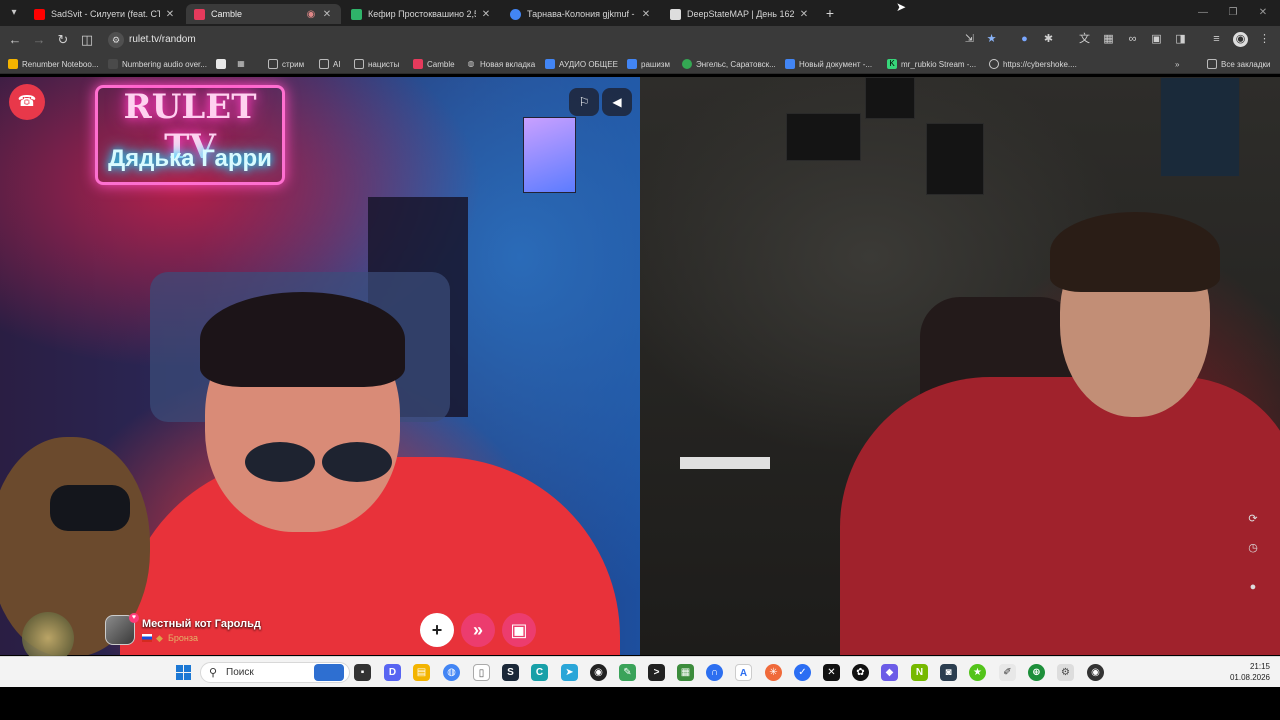 The width and height of the screenshot is (1280, 720). What do you see at coordinates (581, 64) in the screenshot?
I see `bookmark-audio: АУДИО ОБЩЕЕ` at bounding box center [581, 64].